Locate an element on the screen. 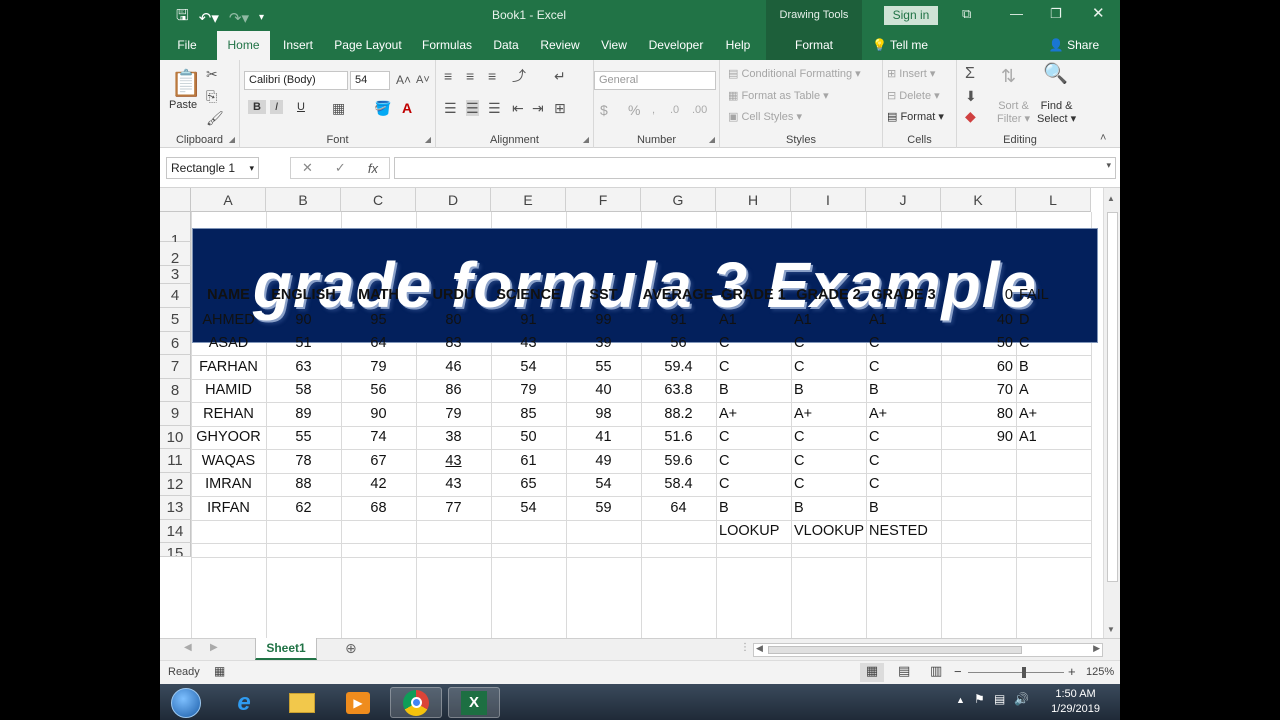 This screenshot has height=720, width=1280. table-cell: 64 is located at coordinates (378, 343).